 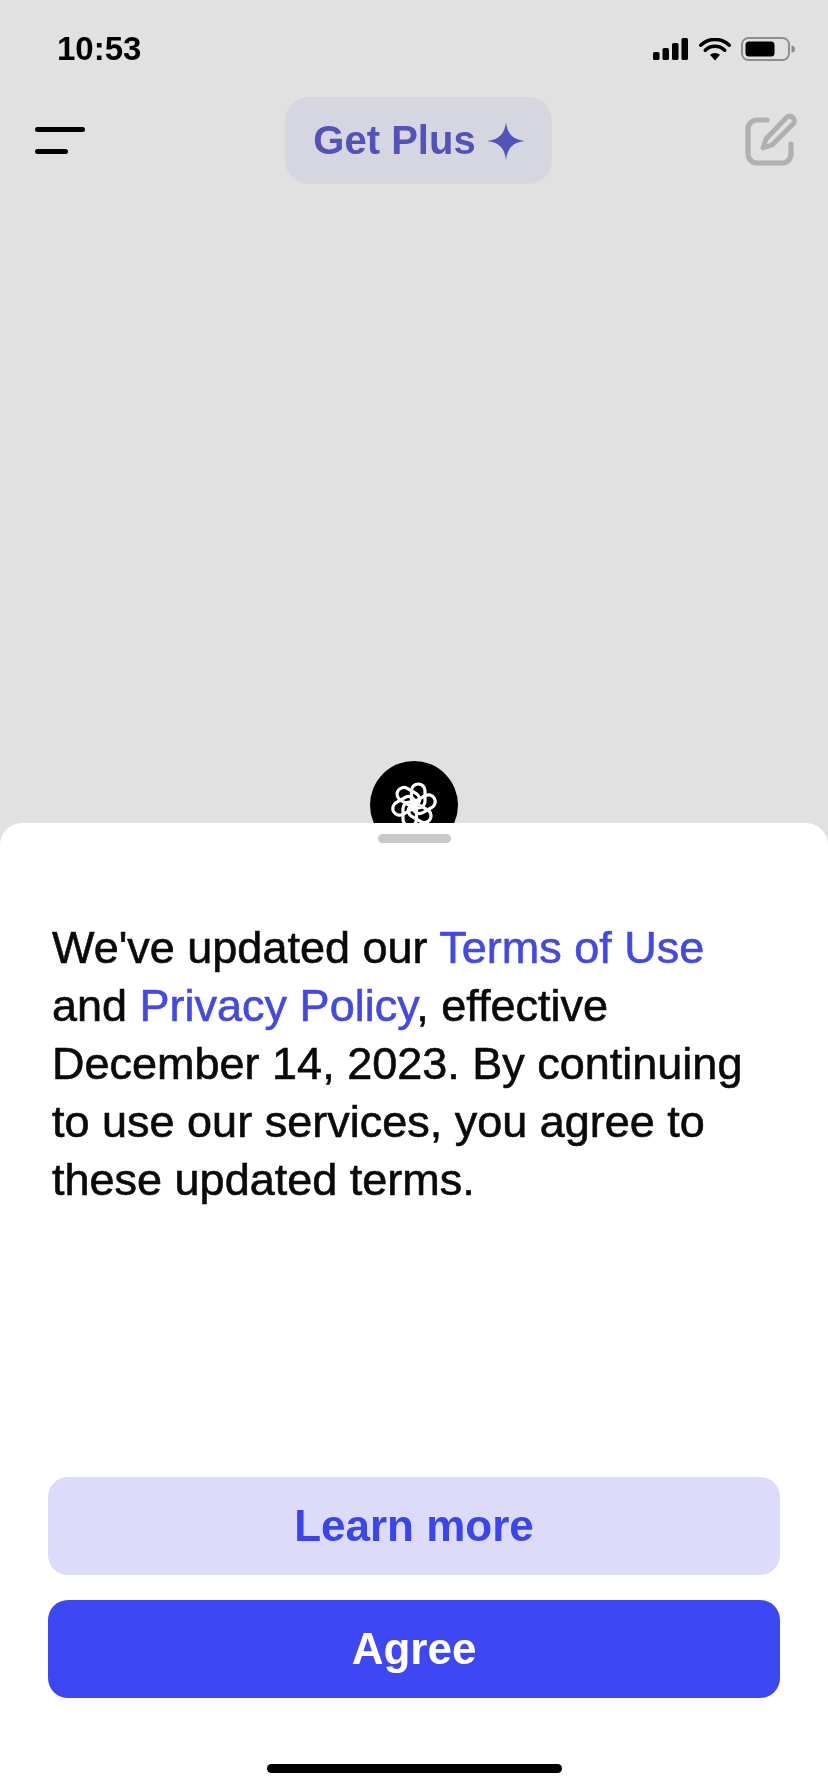 I want to click on policy-link: Privacy Policy, so click(x=278, y=1005).